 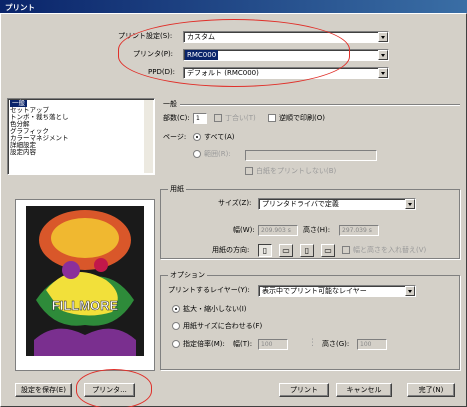 I want to click on no-scale-label: 拡大・縮小しない(I), so click(x=215, y=309).